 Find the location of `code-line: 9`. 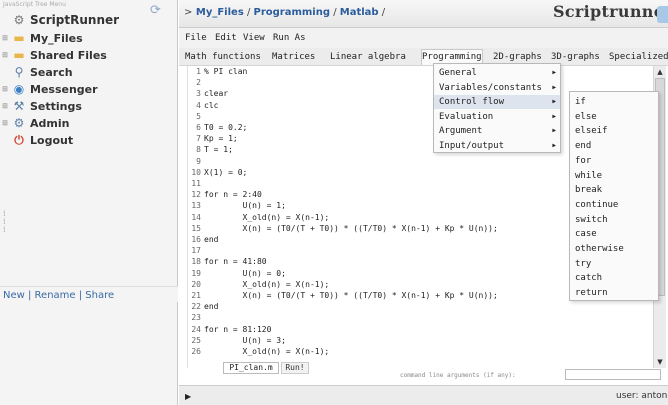

code-line: 9 is located at coordinates (196, 161).